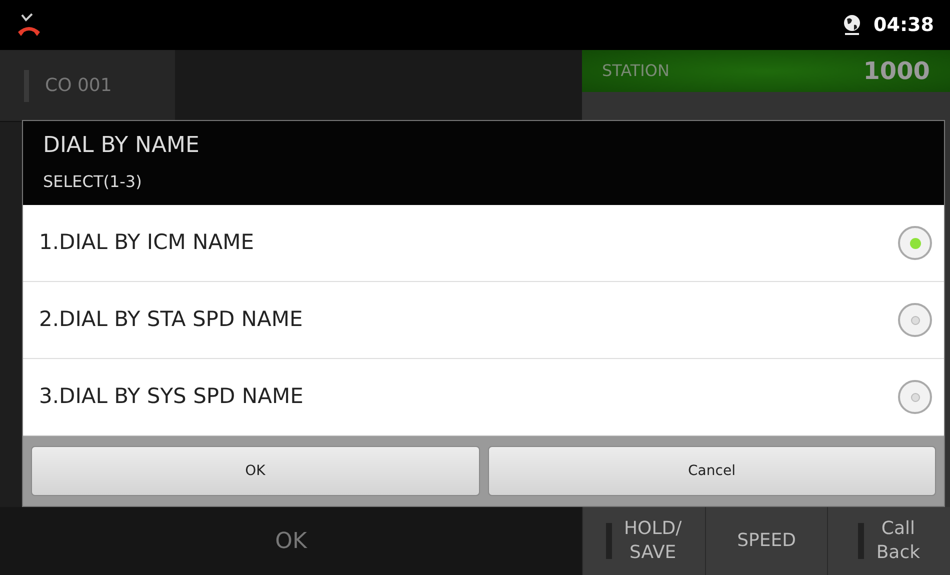 The image size is (950, 575). Describe the element at coordinates (852, 25) in the screenshot. I see `globe-icon` at that location.